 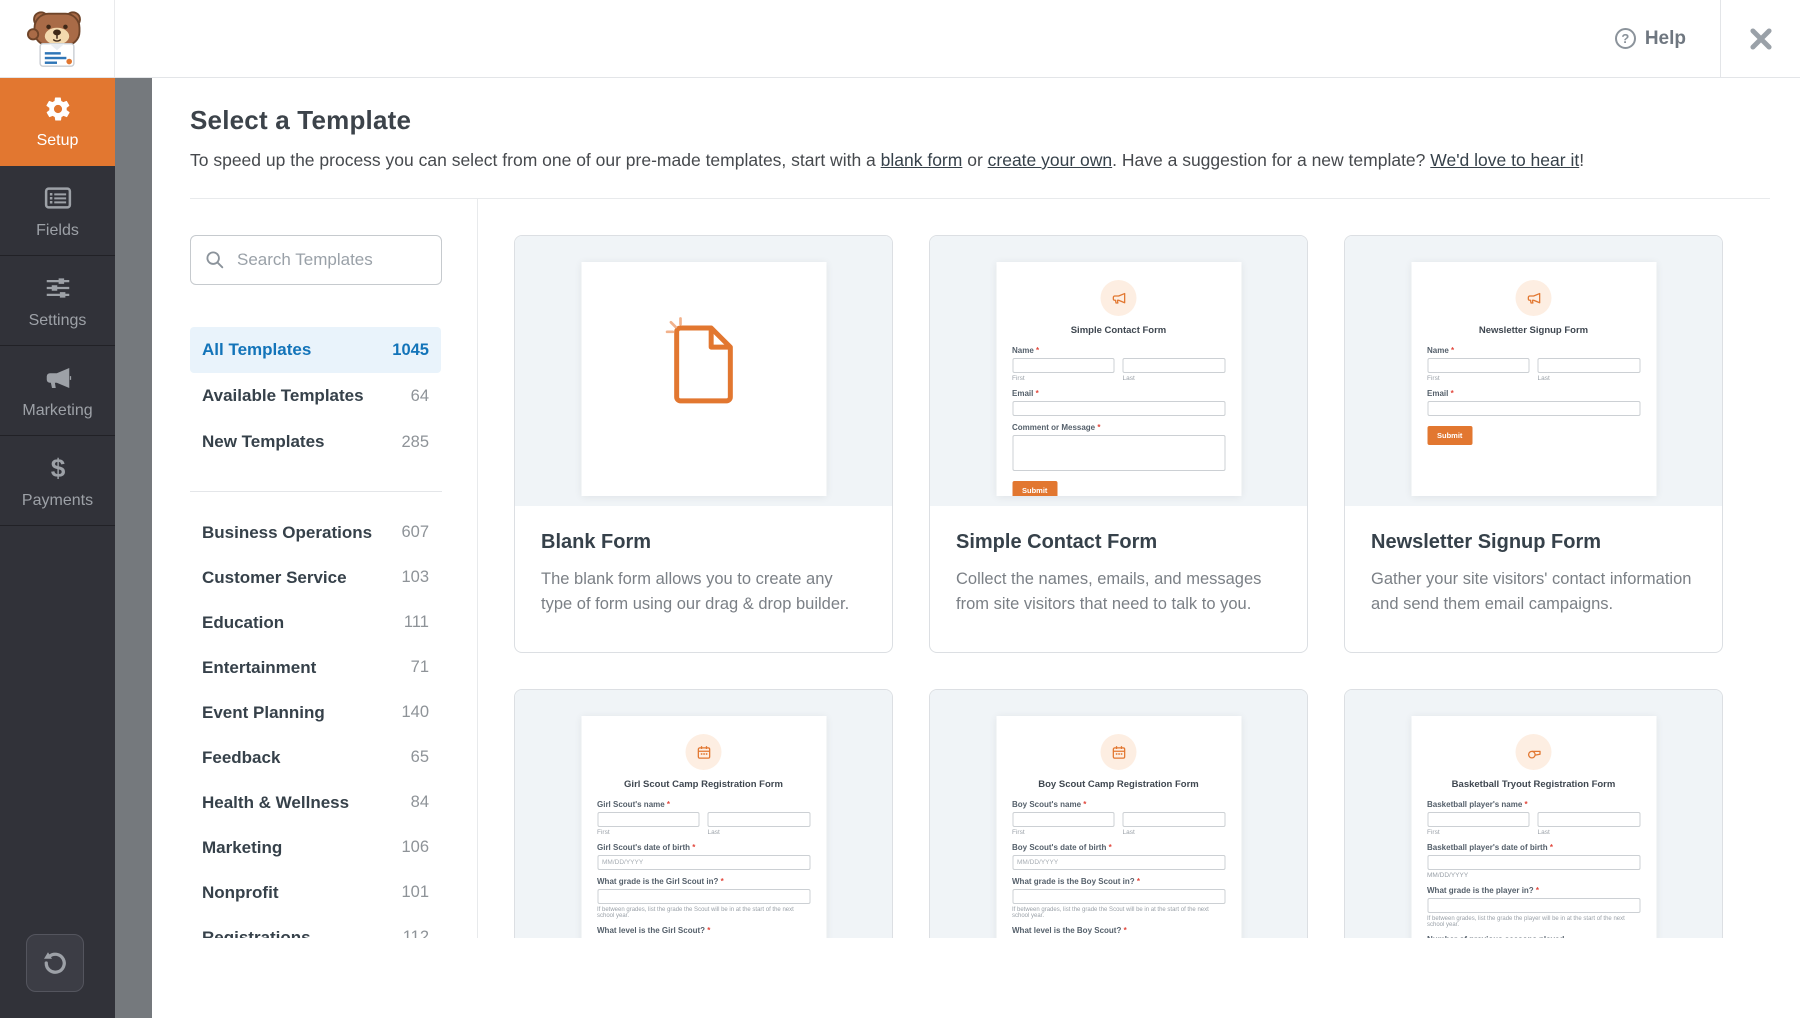 I want to click on preview-form-title: Newsletter Signup Form, so click(x=1533, y=330).